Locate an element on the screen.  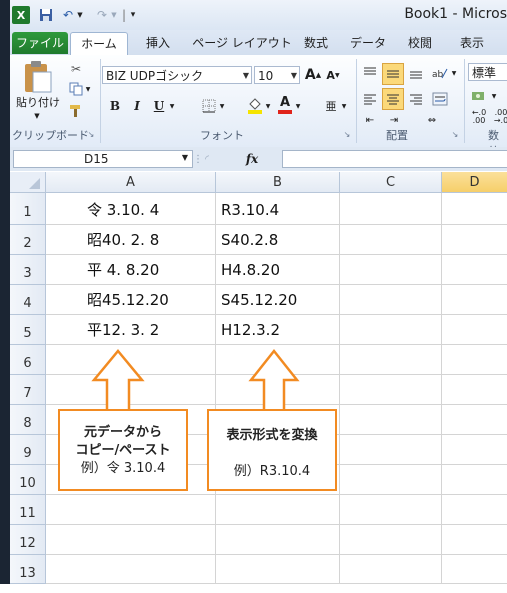
row-header-4: 4 is located at coordinates (28, 300).